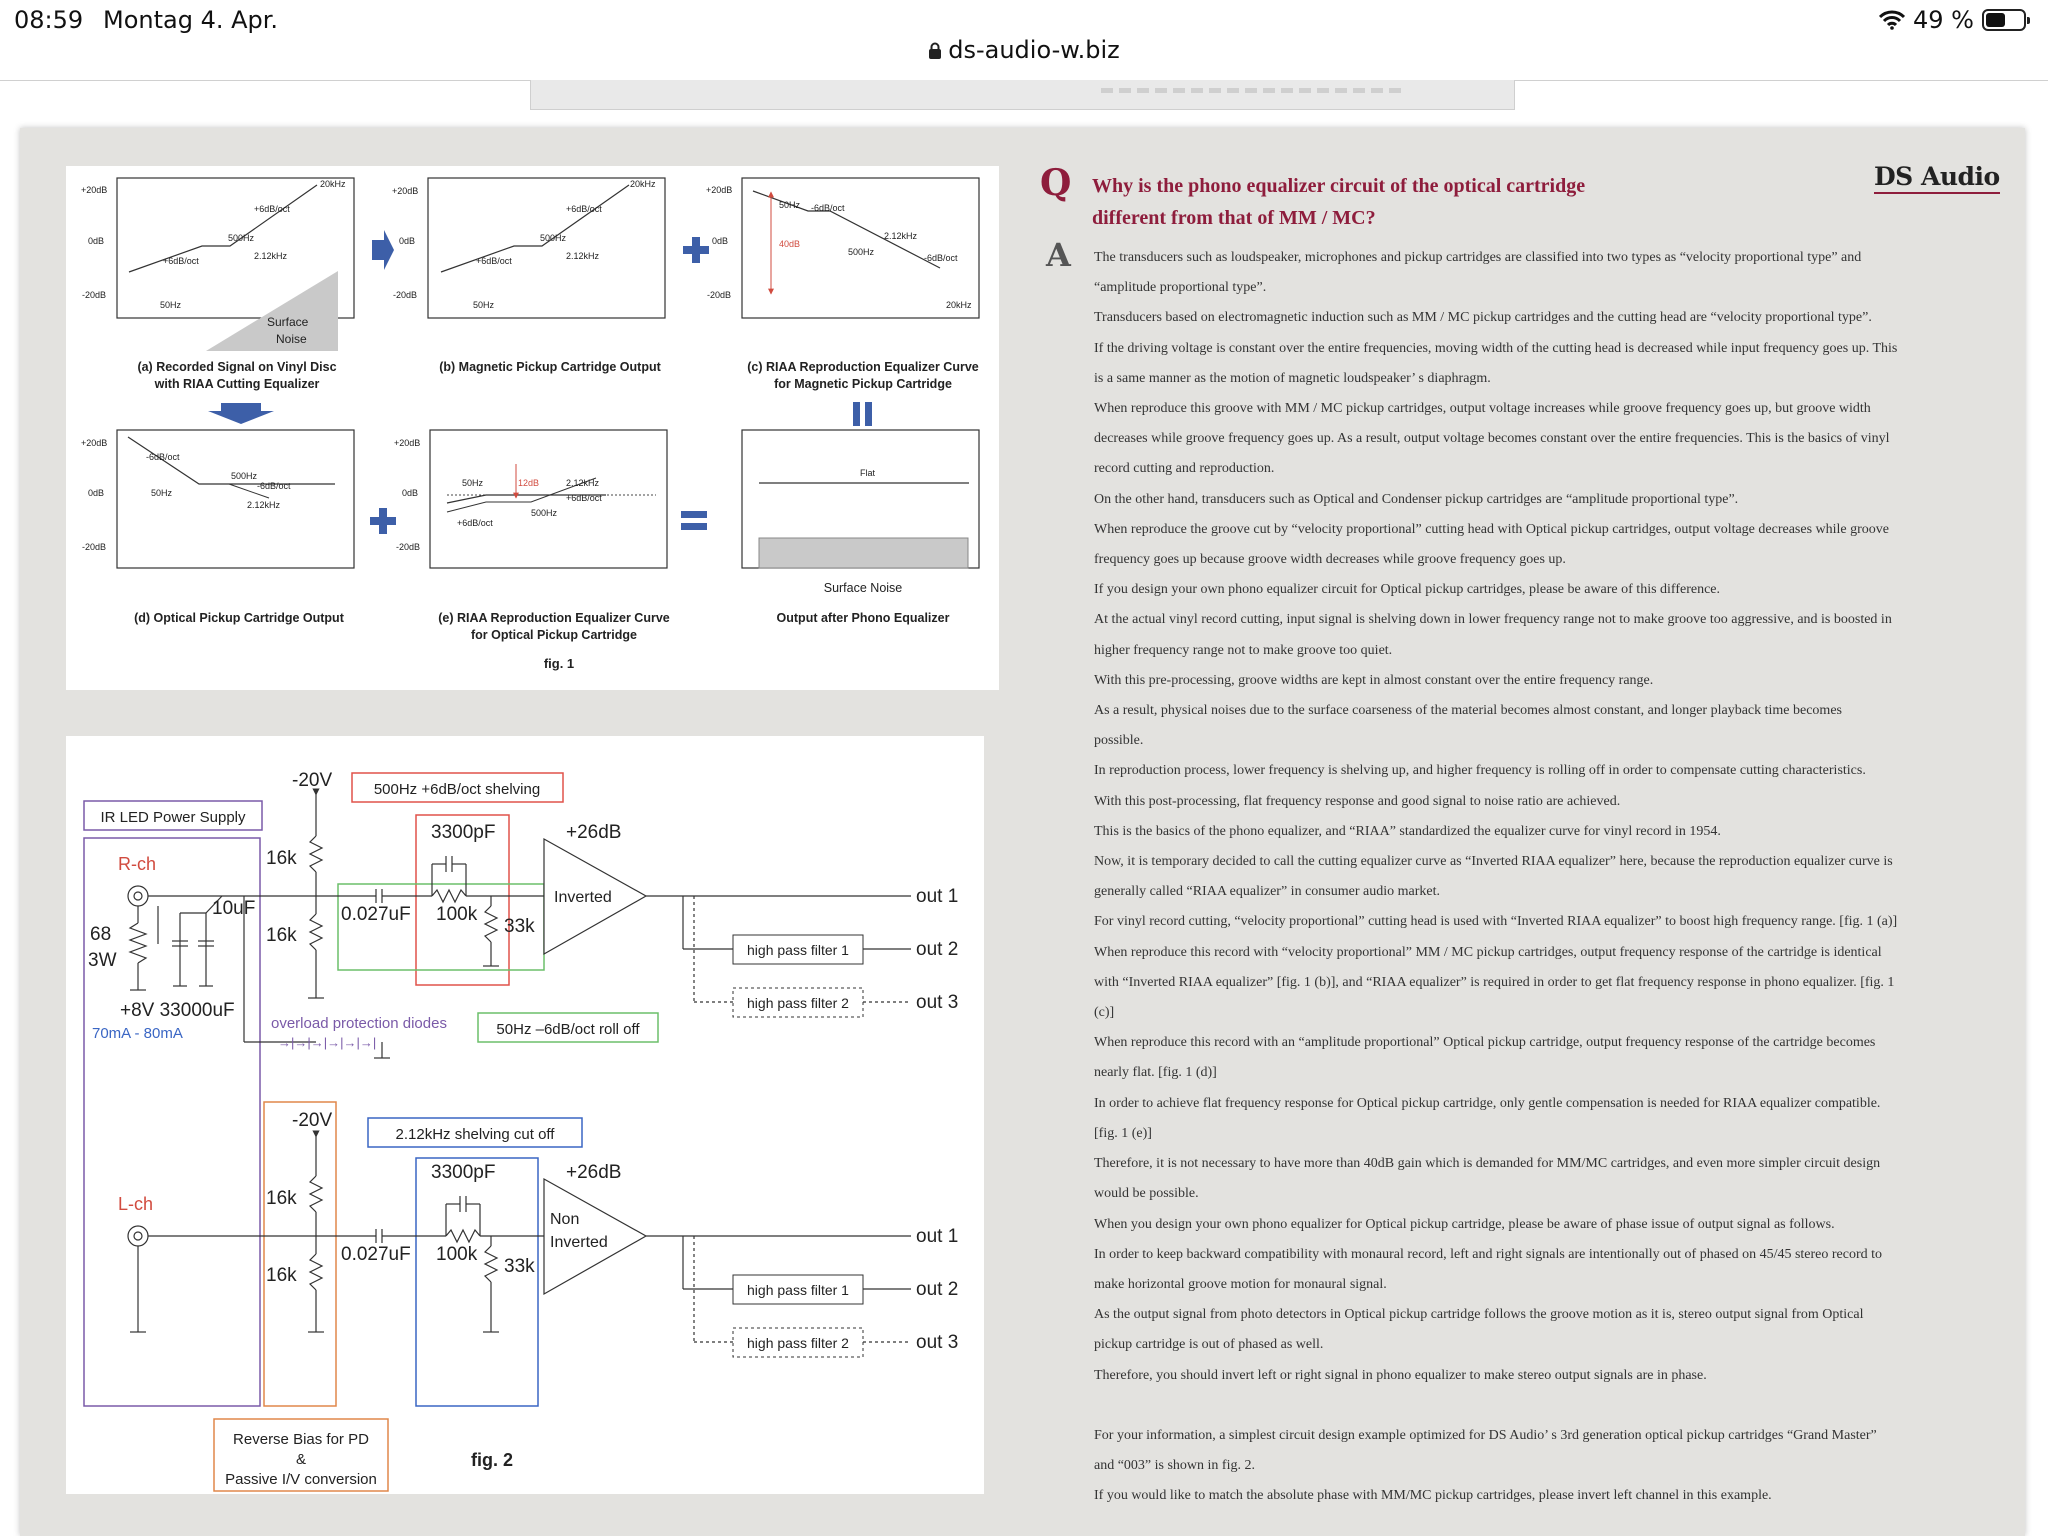 The image size is (2048, 1536). Describe the element at coordinates (137, 1033) in the screenshot. I see `current-label: 70mA - 80mA` at that location.